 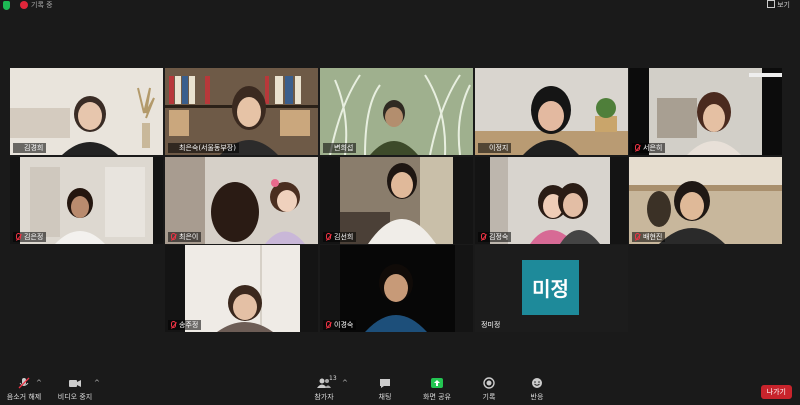 What do you see at coordinates (437, 397) in the screenshot?
I see `share-screen-label: 화면 공유` at bounding box center [437, 397].